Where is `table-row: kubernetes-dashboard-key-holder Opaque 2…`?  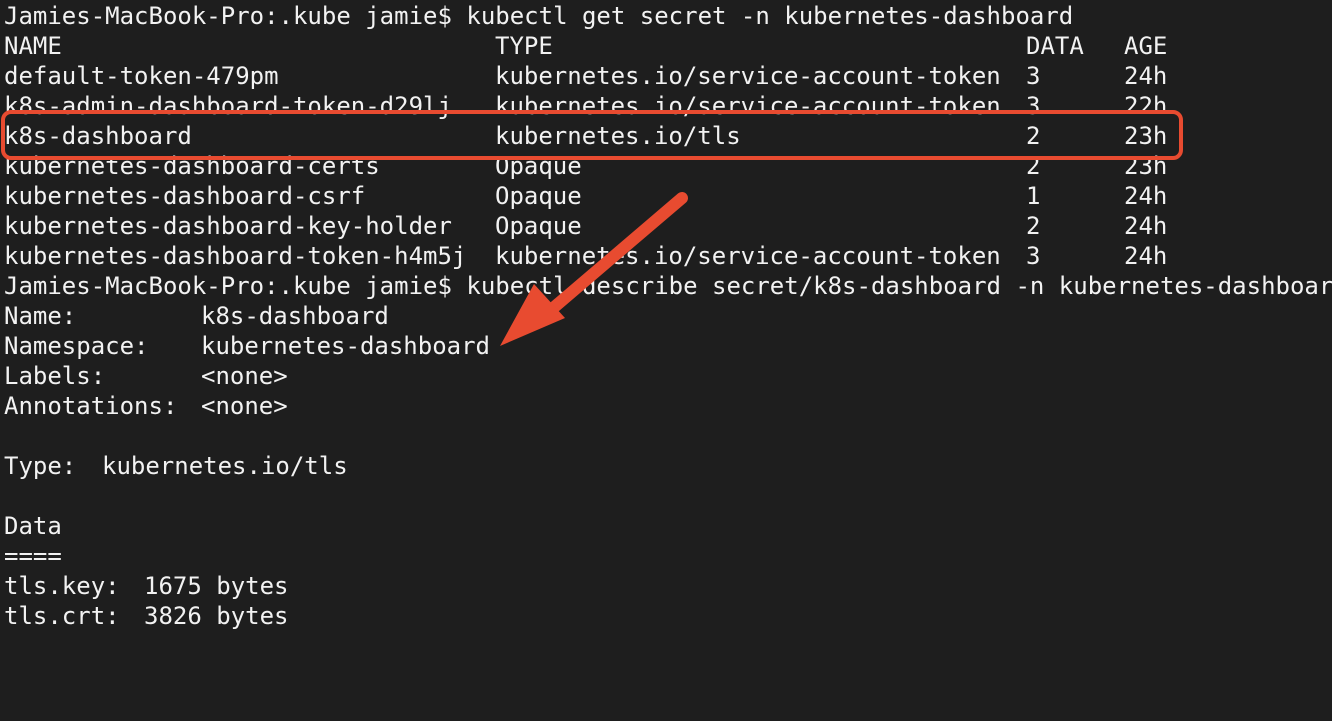
table-row: kubernetes-dashboard-key-holder Opaque 2… is located at coordinates (654, 226).